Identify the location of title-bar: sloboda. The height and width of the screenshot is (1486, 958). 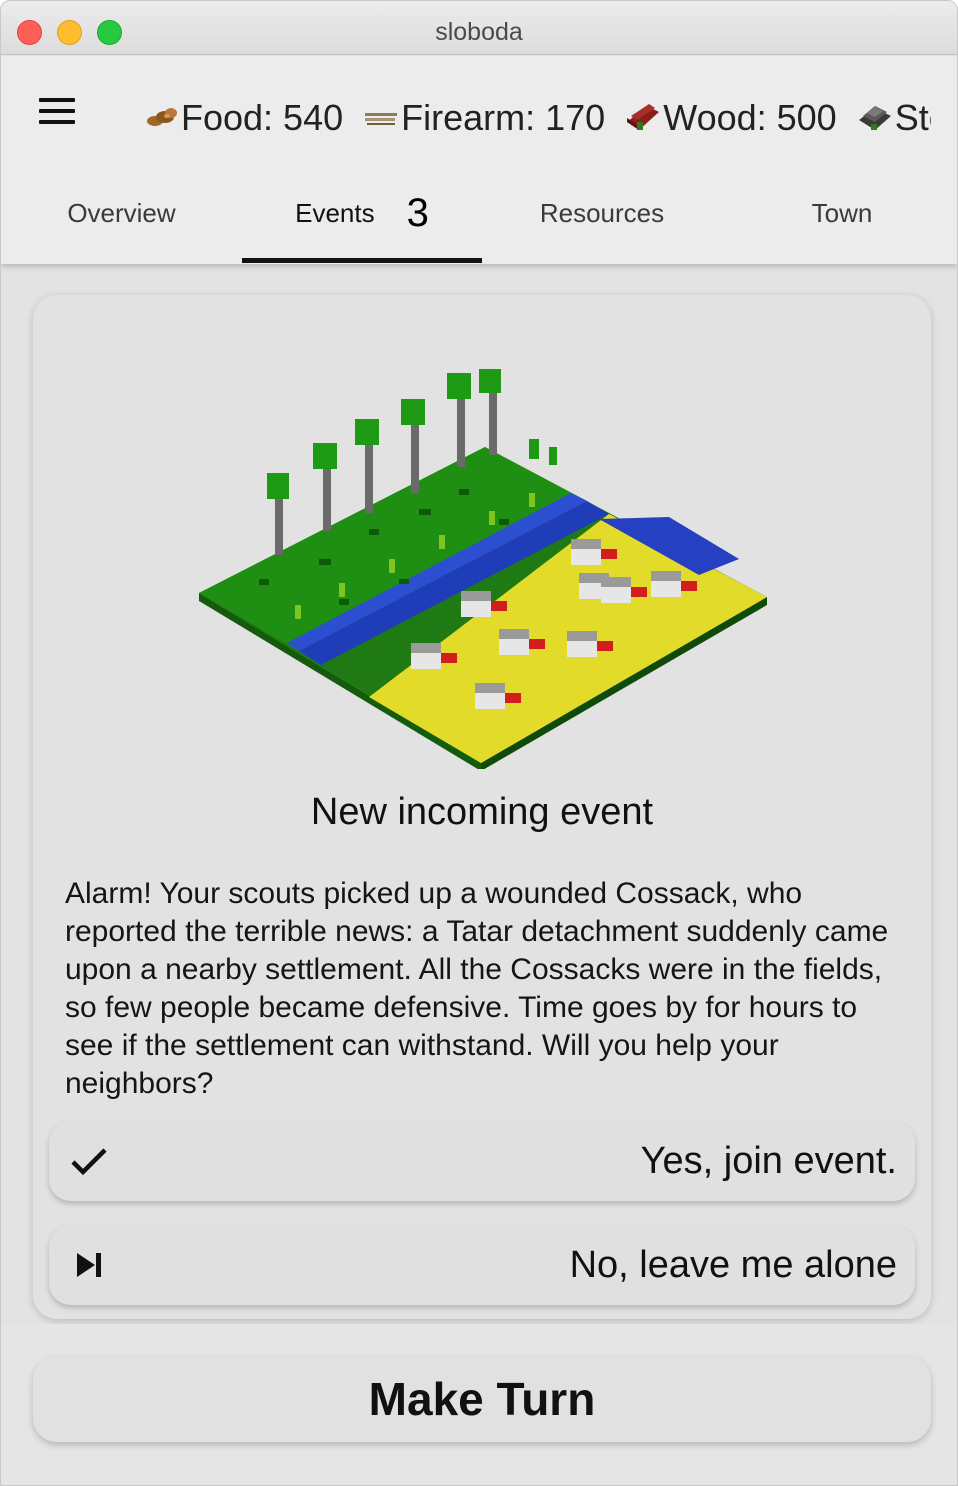
(479, 28).